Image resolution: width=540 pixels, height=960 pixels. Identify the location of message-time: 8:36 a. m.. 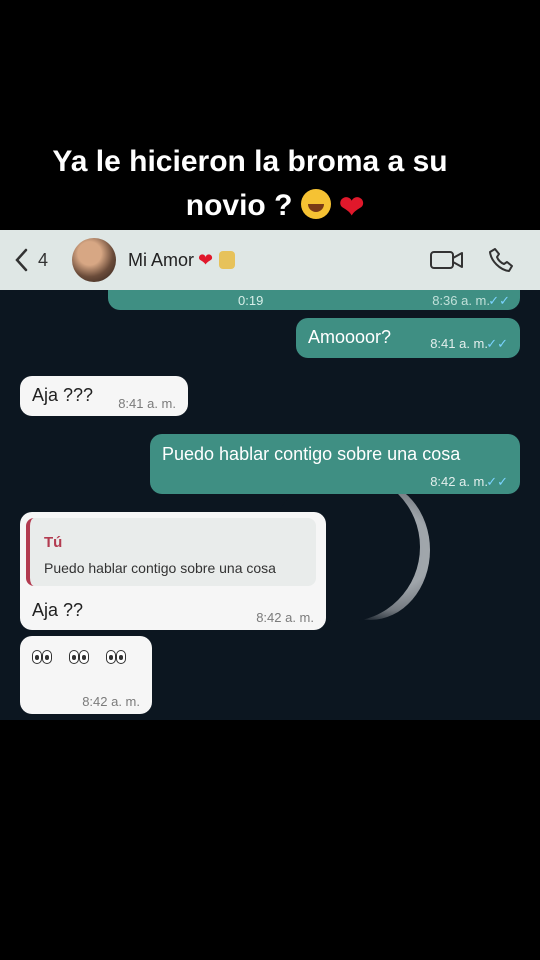
(461, 300).